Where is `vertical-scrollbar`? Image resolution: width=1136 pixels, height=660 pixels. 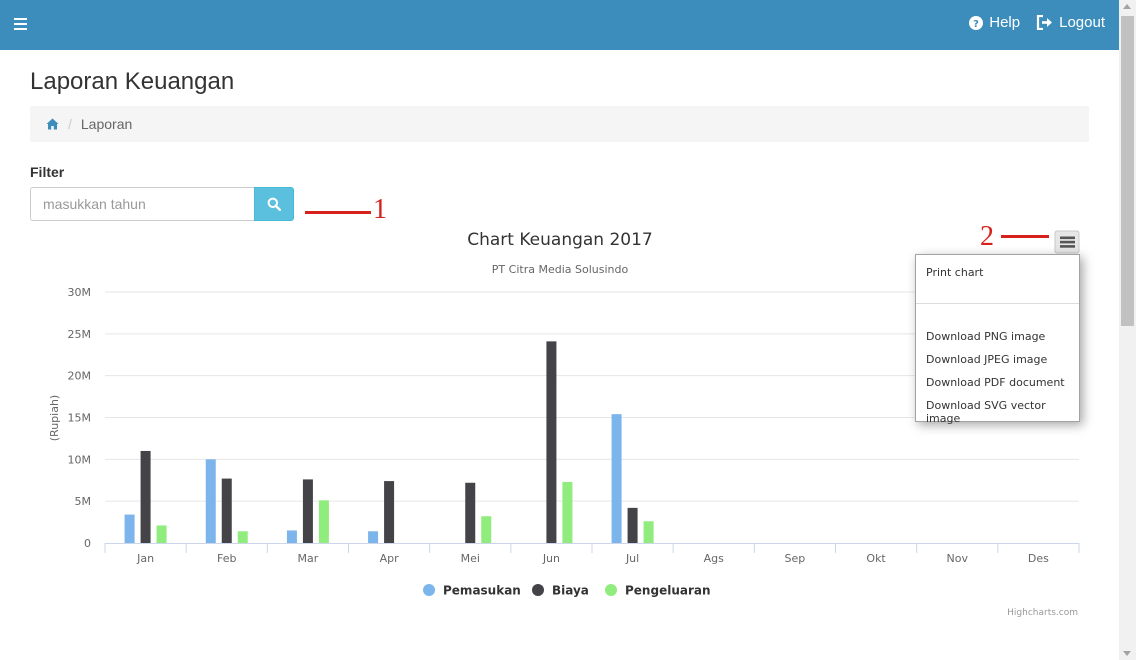 vertical-scrollbar is located at coordinates (1127, 330).